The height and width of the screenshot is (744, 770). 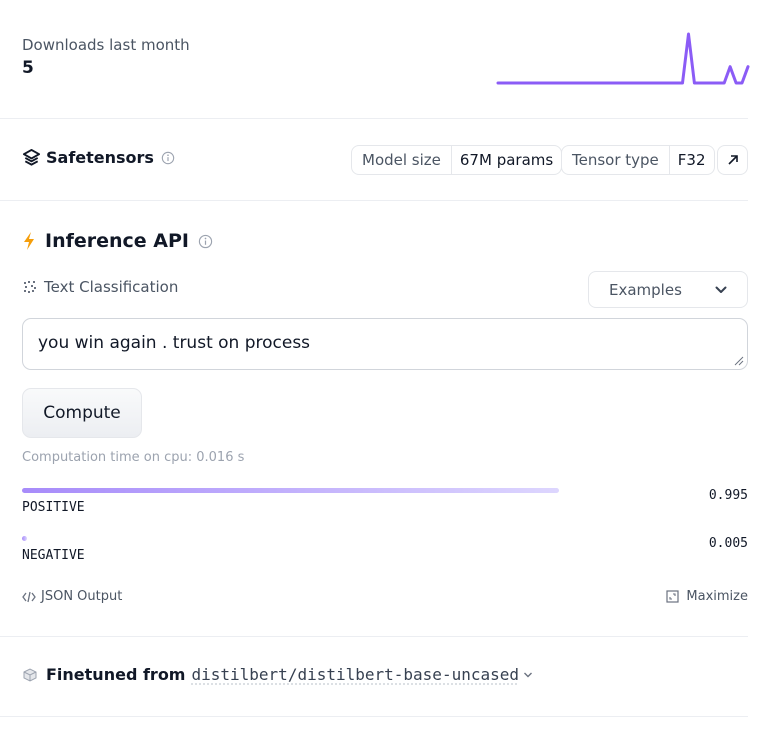 What do you see at coordinates (111, 287) in the screenshot?
I see `task-label: Text Classification` at bounding box center [111, 287].